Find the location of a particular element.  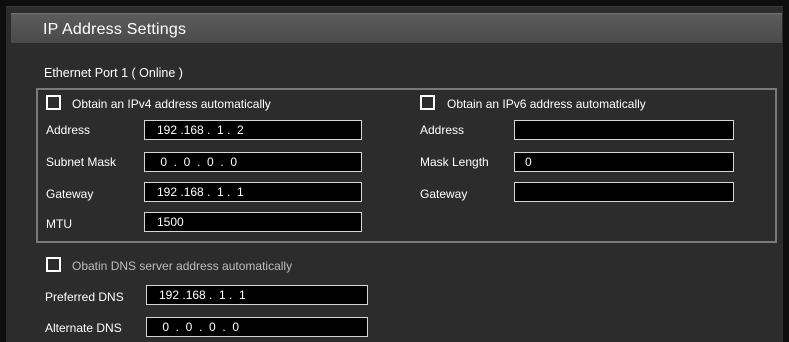

page-title: IP Address Settings is located at coordinates (115, 29).